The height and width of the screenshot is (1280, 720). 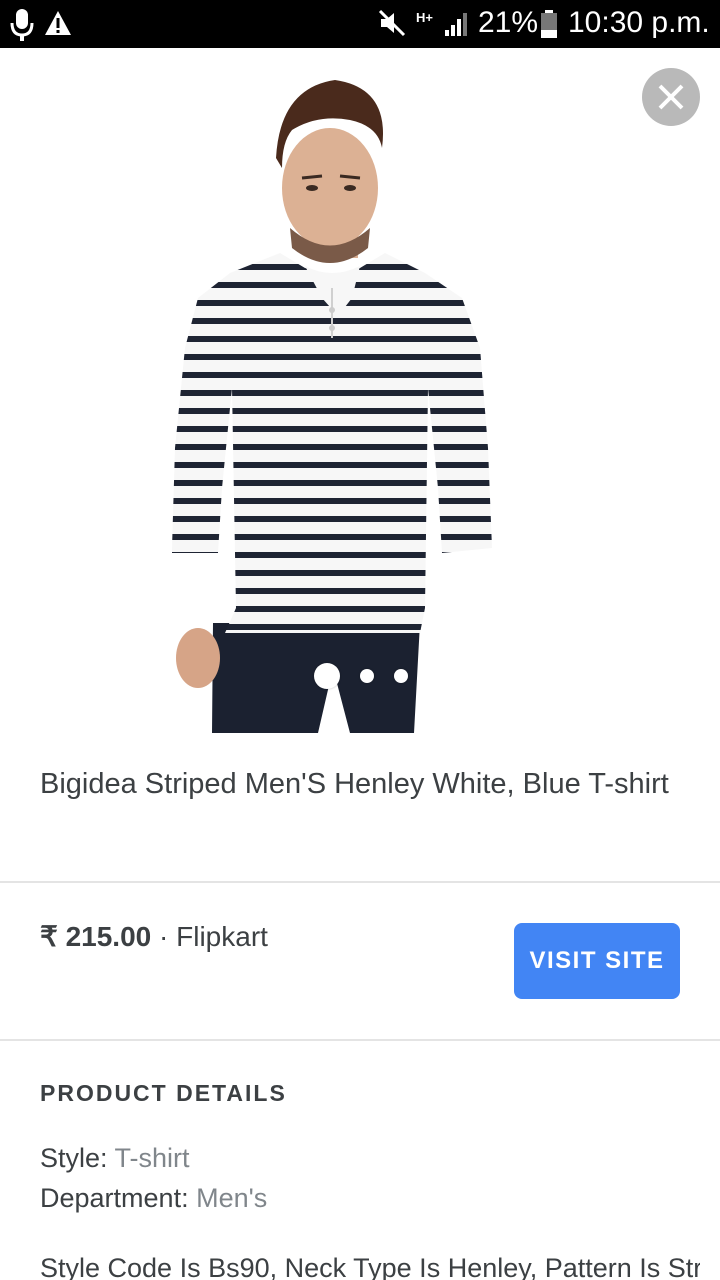 I want to click on mute-icon, so click(x=392, y=25).